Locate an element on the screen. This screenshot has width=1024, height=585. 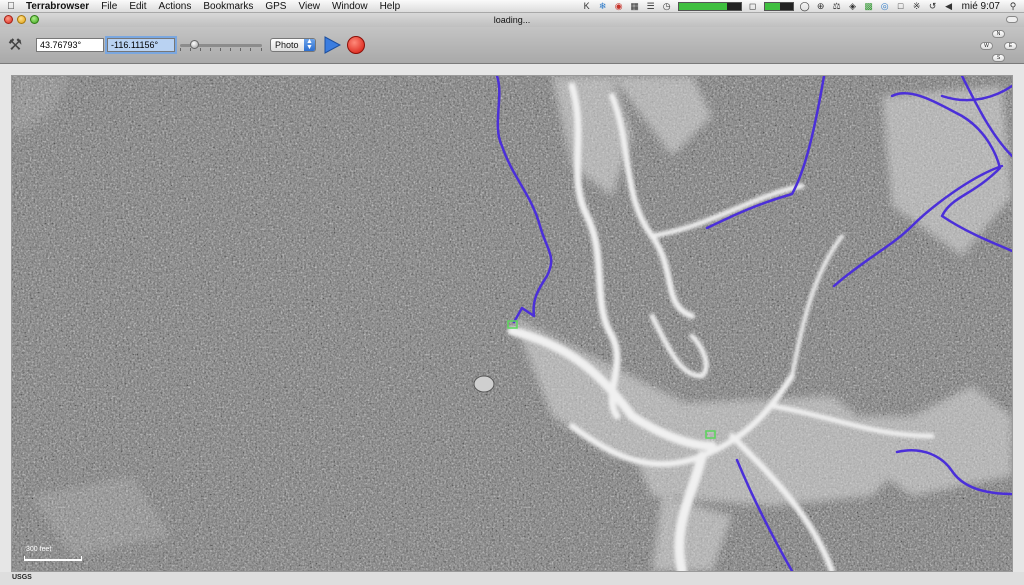
menu-window: Window is located at coordinates (350, 6).